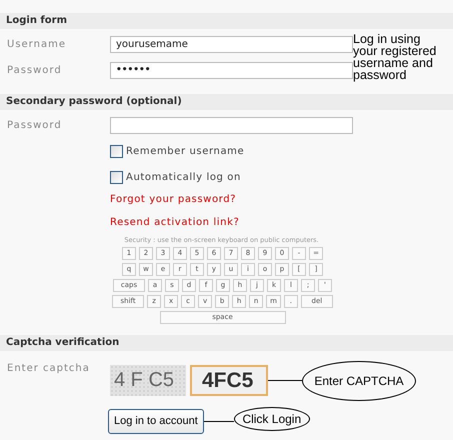  I want to click on link: Resend activation link?, so click(175, 224).